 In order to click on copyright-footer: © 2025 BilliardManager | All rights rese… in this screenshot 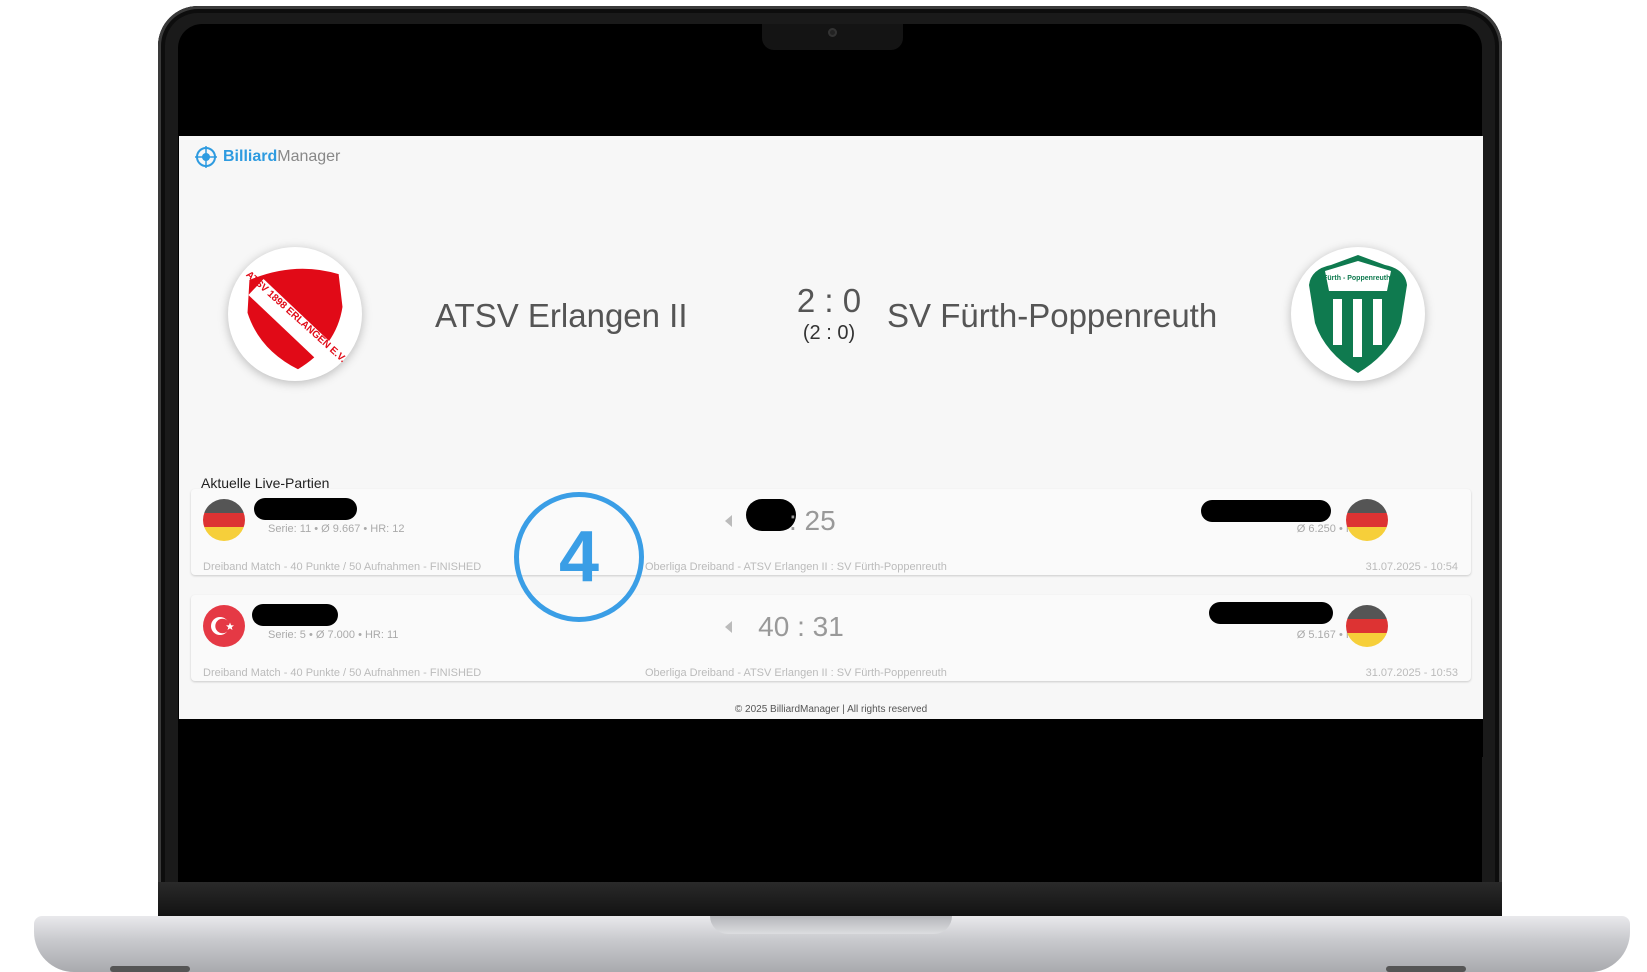, I will do `click(831, 709)`.